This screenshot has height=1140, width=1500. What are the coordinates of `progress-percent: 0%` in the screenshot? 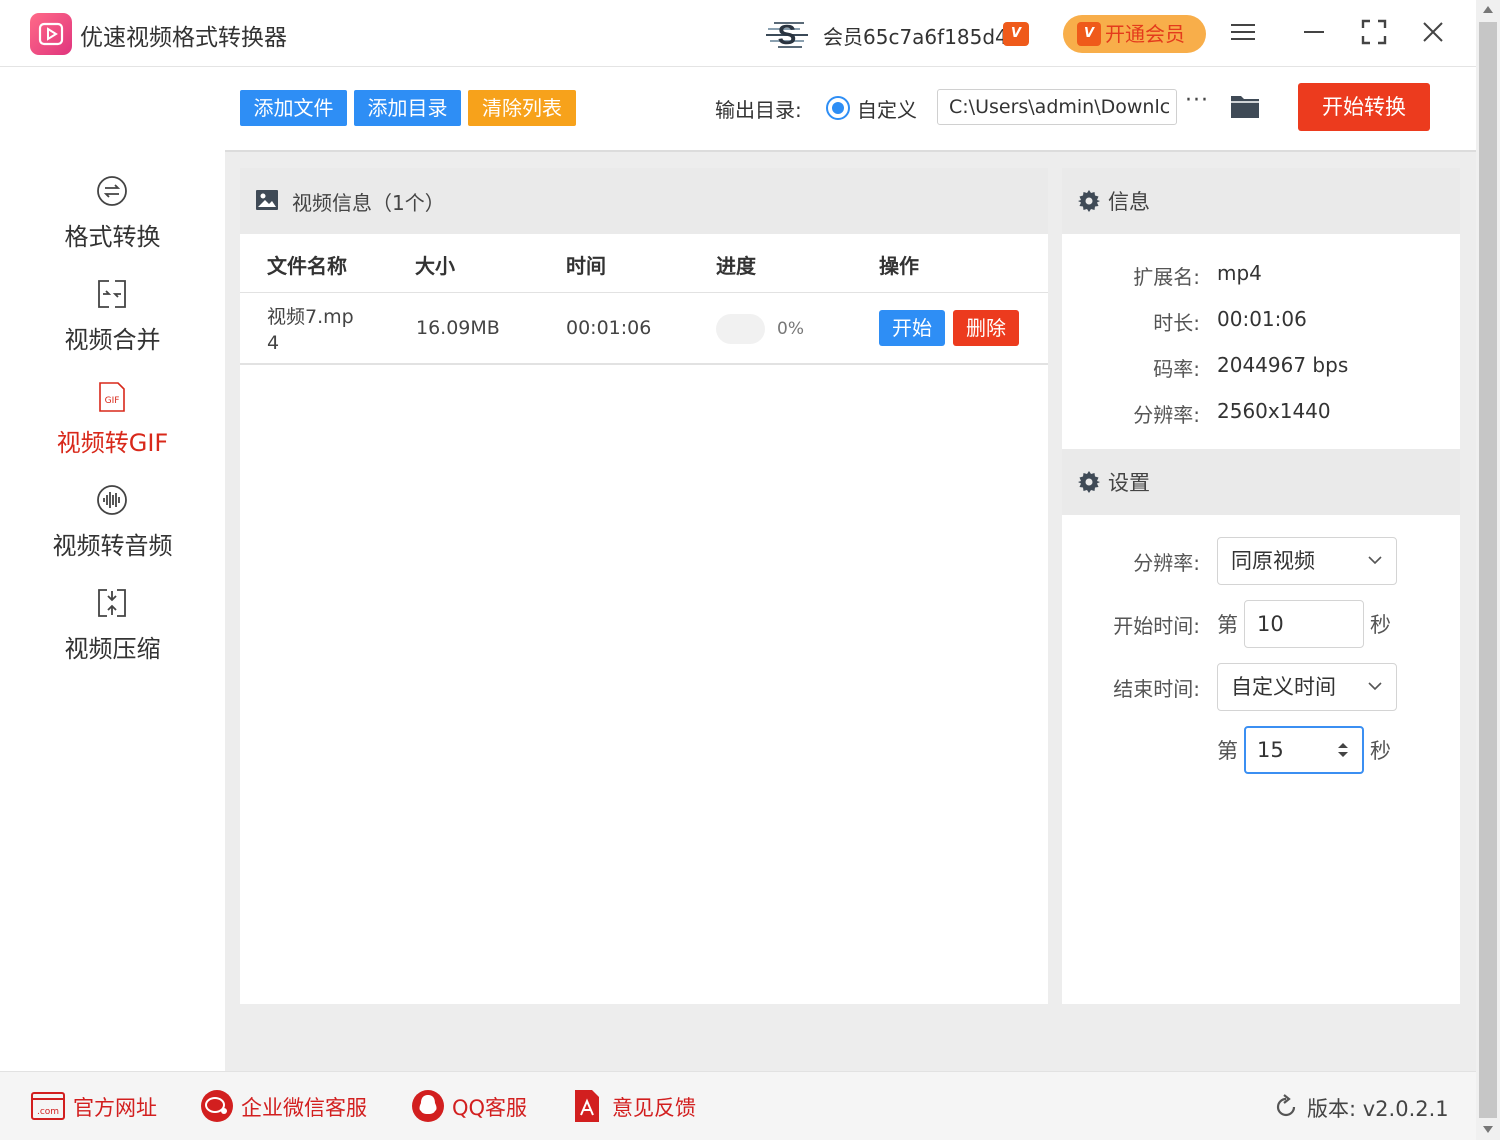 It's located at (790, 329).